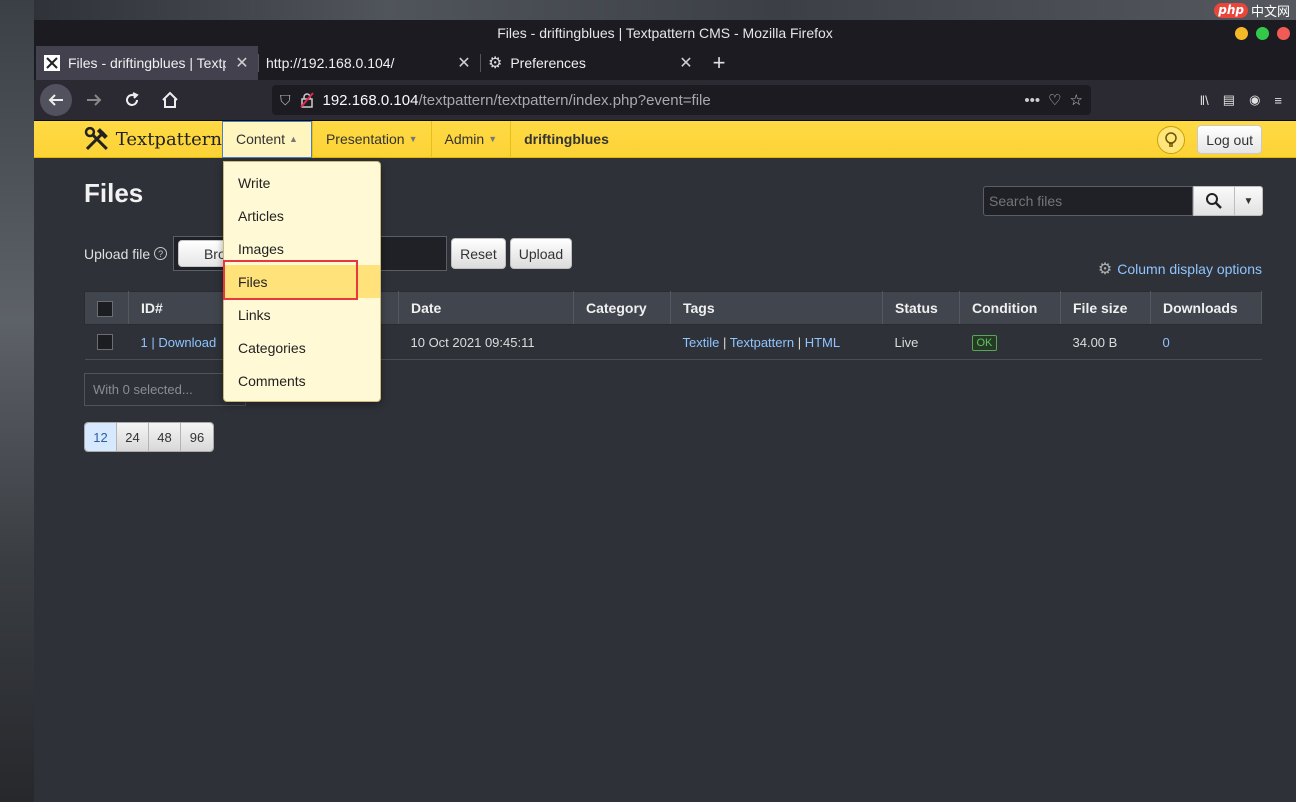 Image resolution: width=1296 pixels, height=802 pixels. Describe the element at coordinates (302, 182) in the screenshot. I see `menu-item-write: Write` at that location.